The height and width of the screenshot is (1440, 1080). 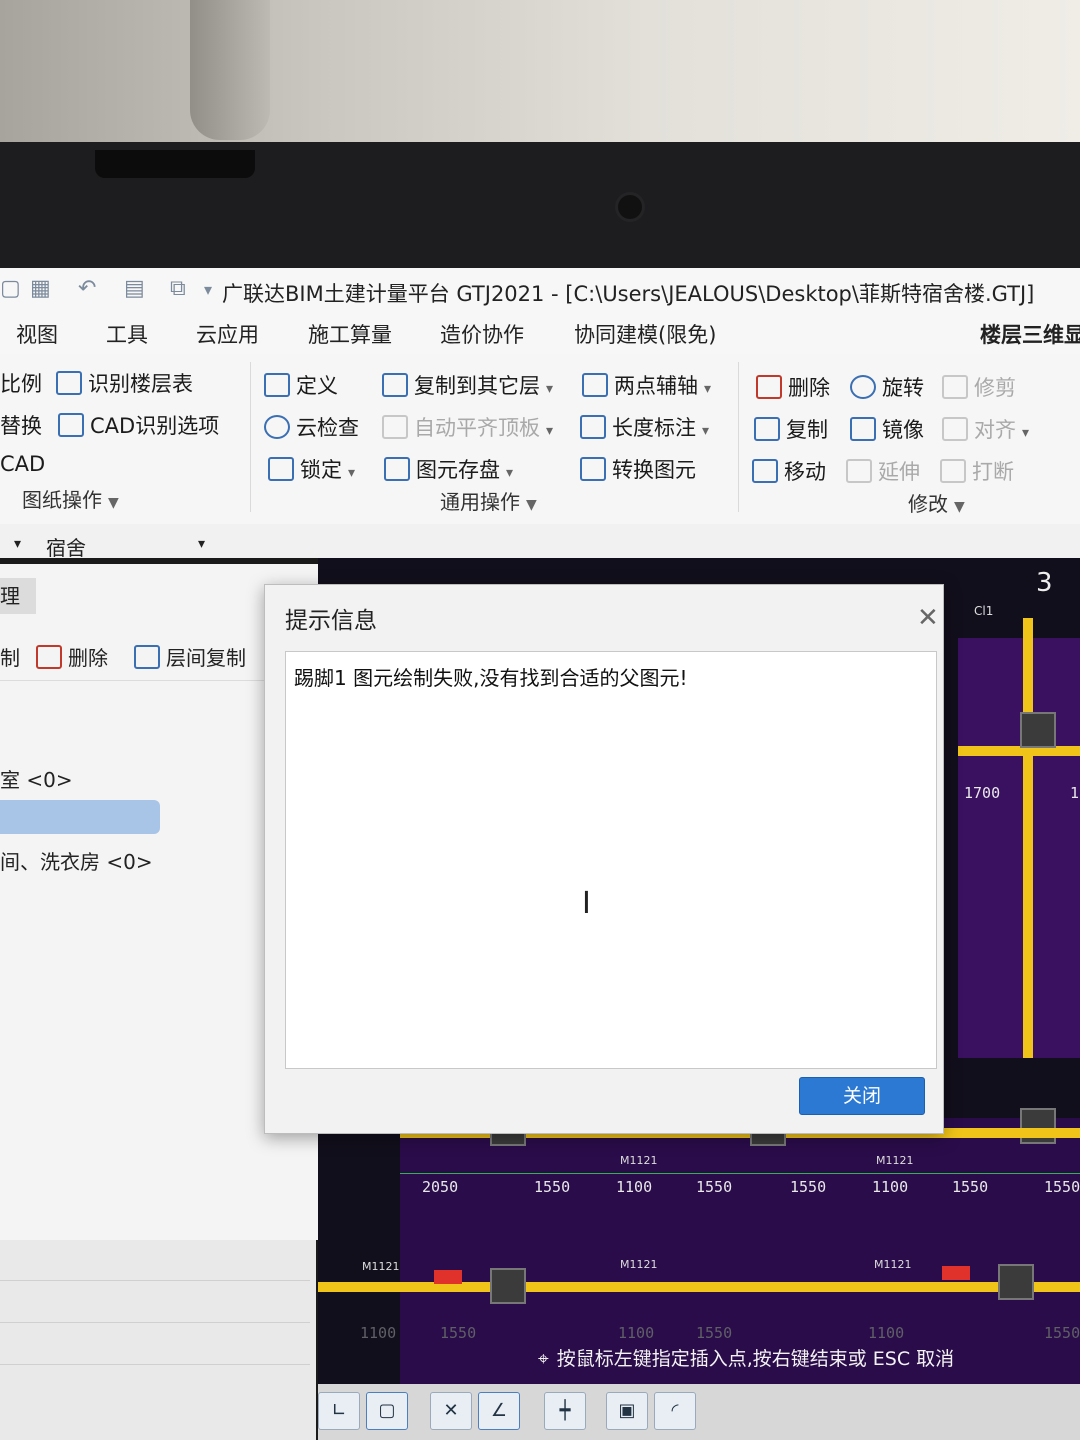 What do you see at coordinates (70, 498) in the screenshot?
I see `drawing-ops-group: 图纸操作 ▼` at bounding box center [70, 498].